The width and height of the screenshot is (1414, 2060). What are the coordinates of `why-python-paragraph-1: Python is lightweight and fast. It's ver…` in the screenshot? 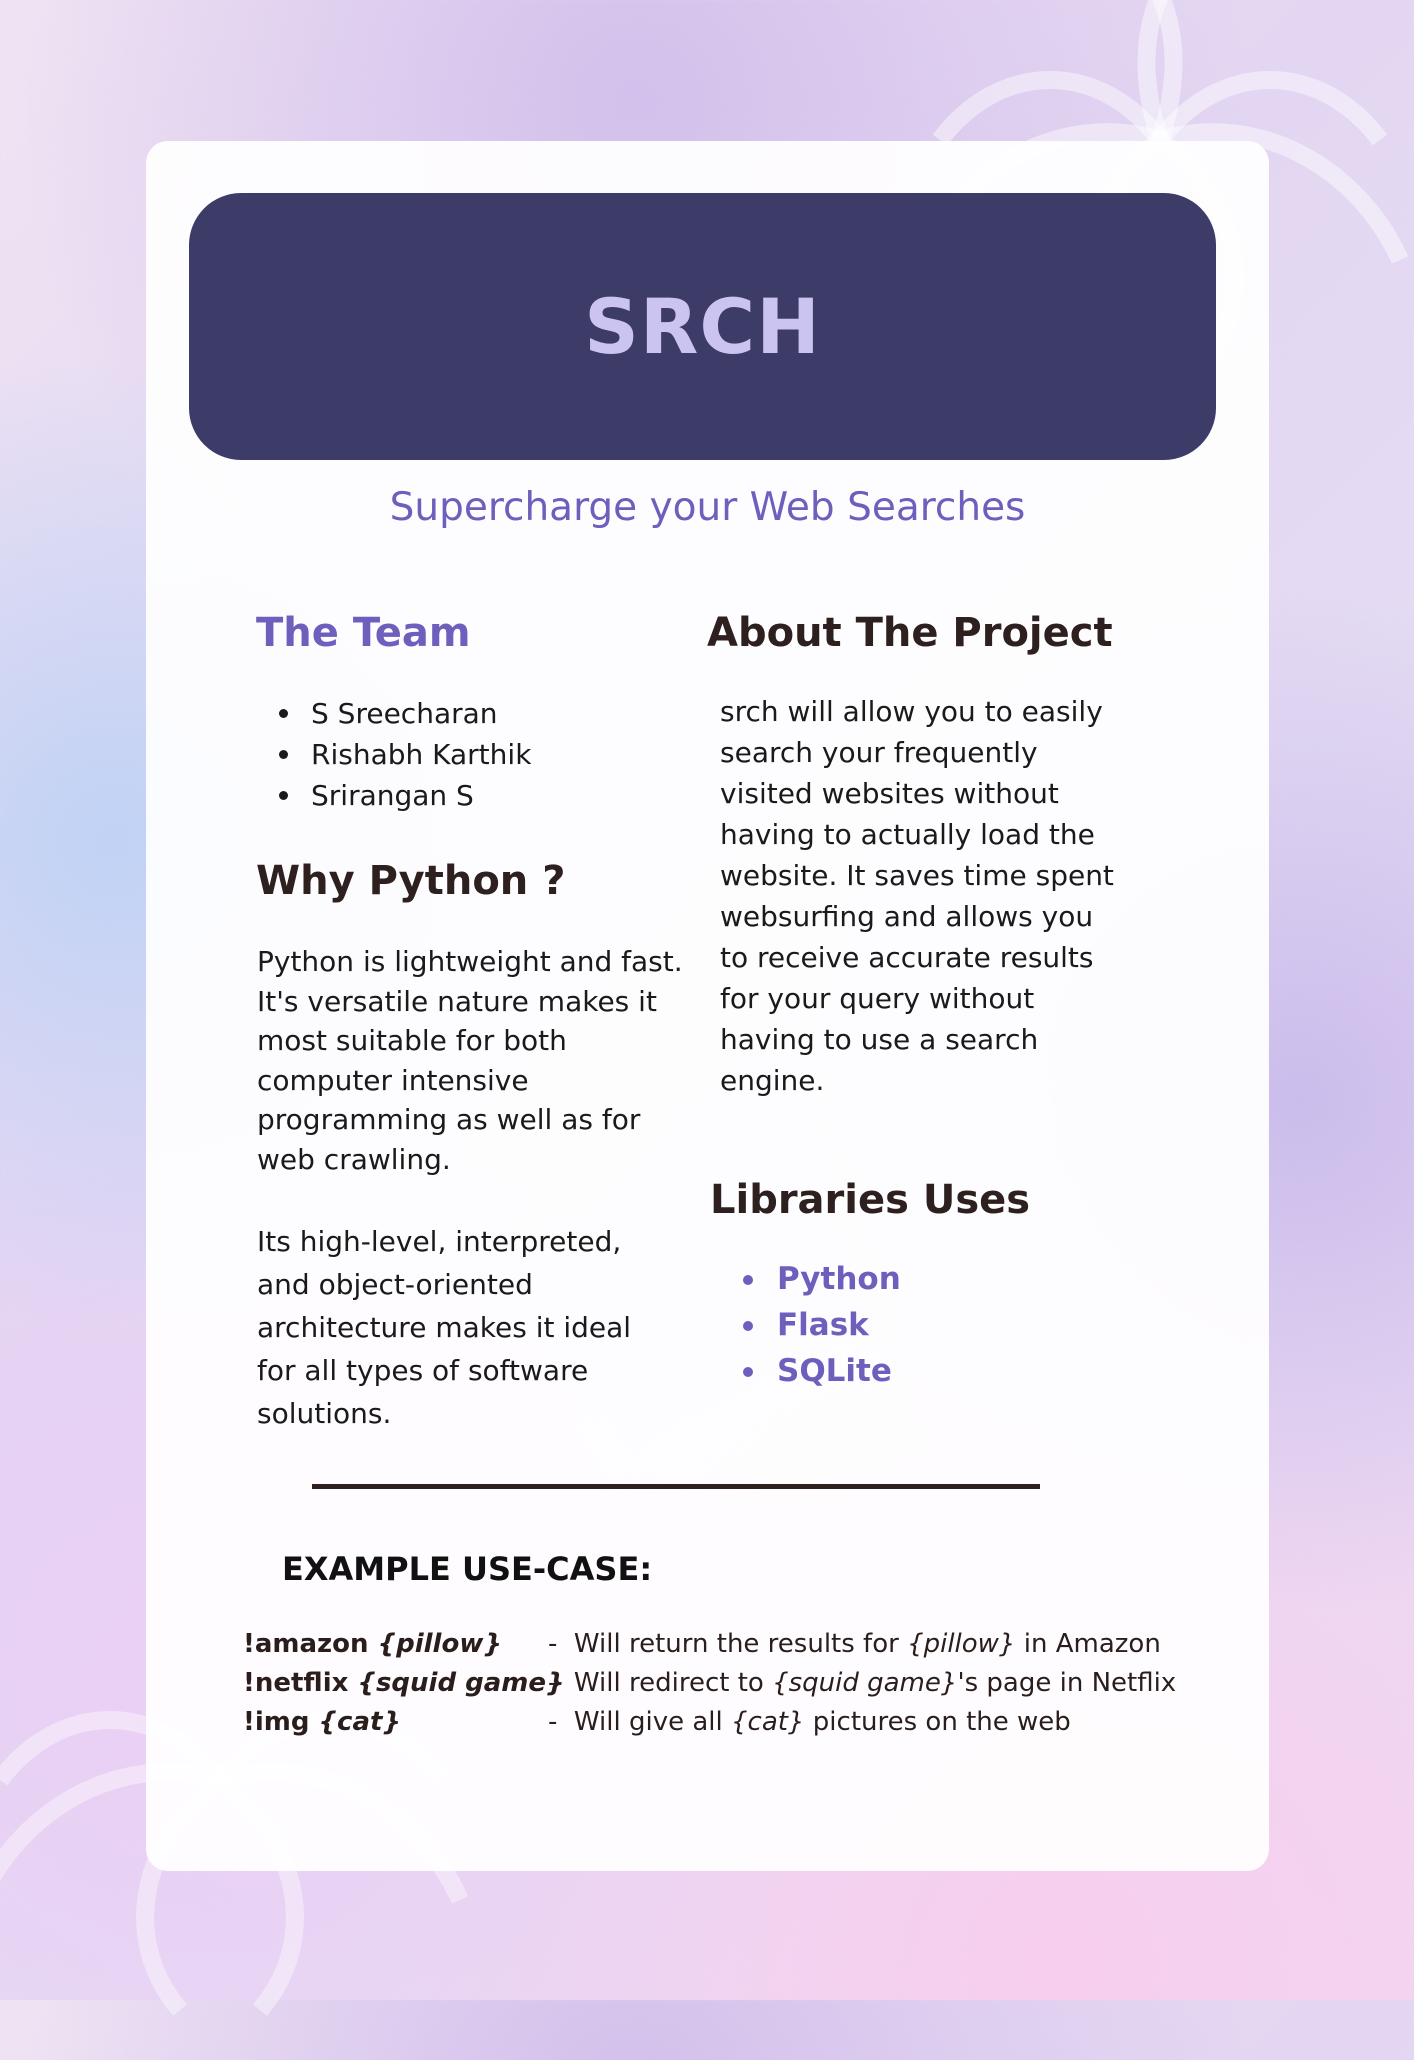 It's located at (470, 1060).